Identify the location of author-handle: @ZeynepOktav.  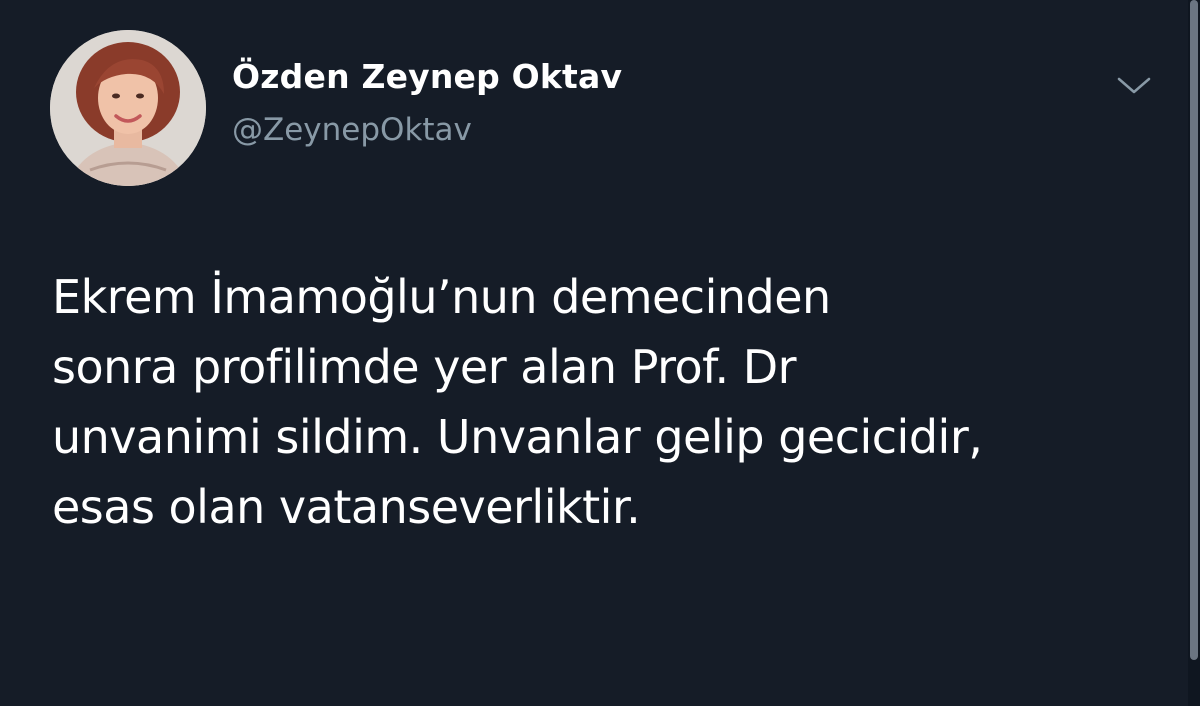
(427, 130).